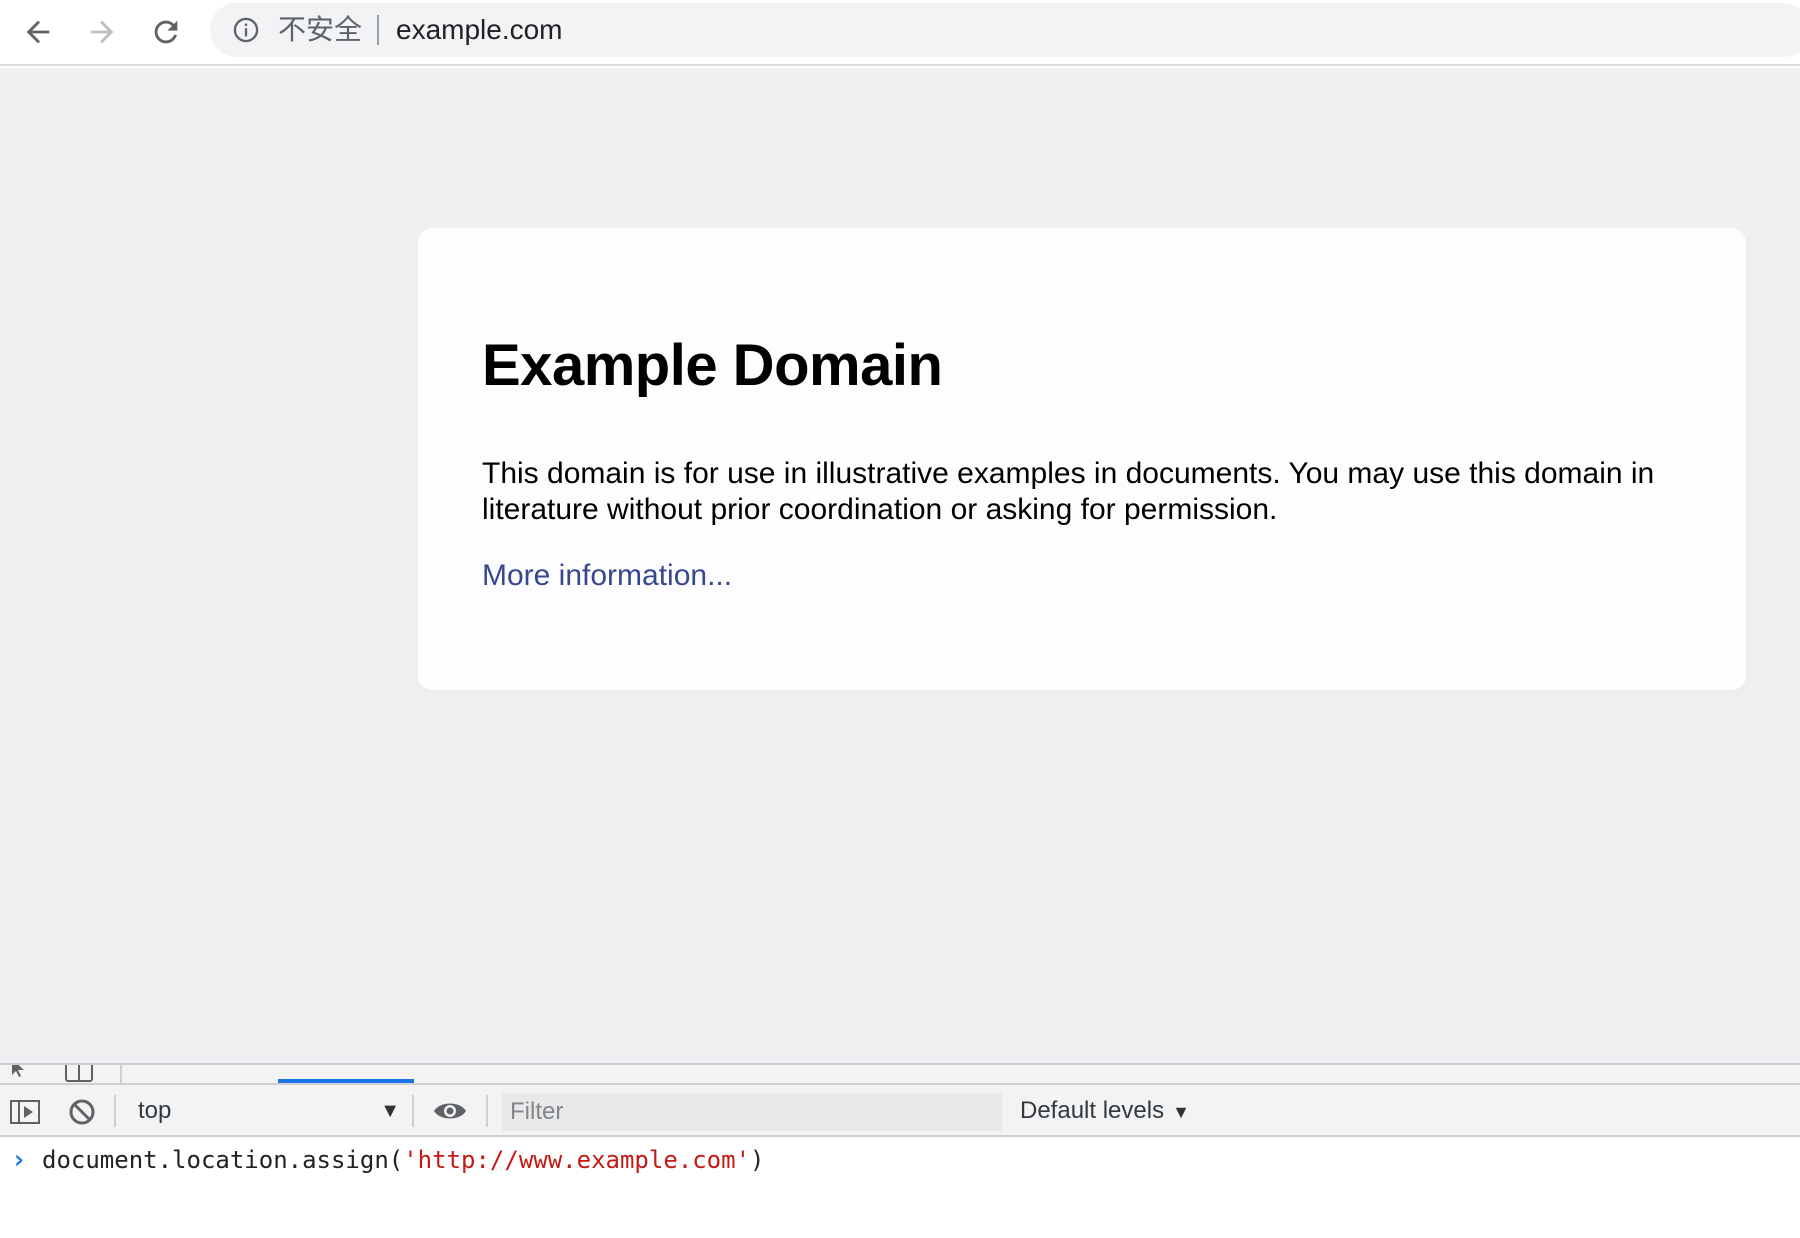  What do you see at coordinates (82, 1112) in the screenshot?
I see `clear-console-icon` at bounding box center [82, 1112].